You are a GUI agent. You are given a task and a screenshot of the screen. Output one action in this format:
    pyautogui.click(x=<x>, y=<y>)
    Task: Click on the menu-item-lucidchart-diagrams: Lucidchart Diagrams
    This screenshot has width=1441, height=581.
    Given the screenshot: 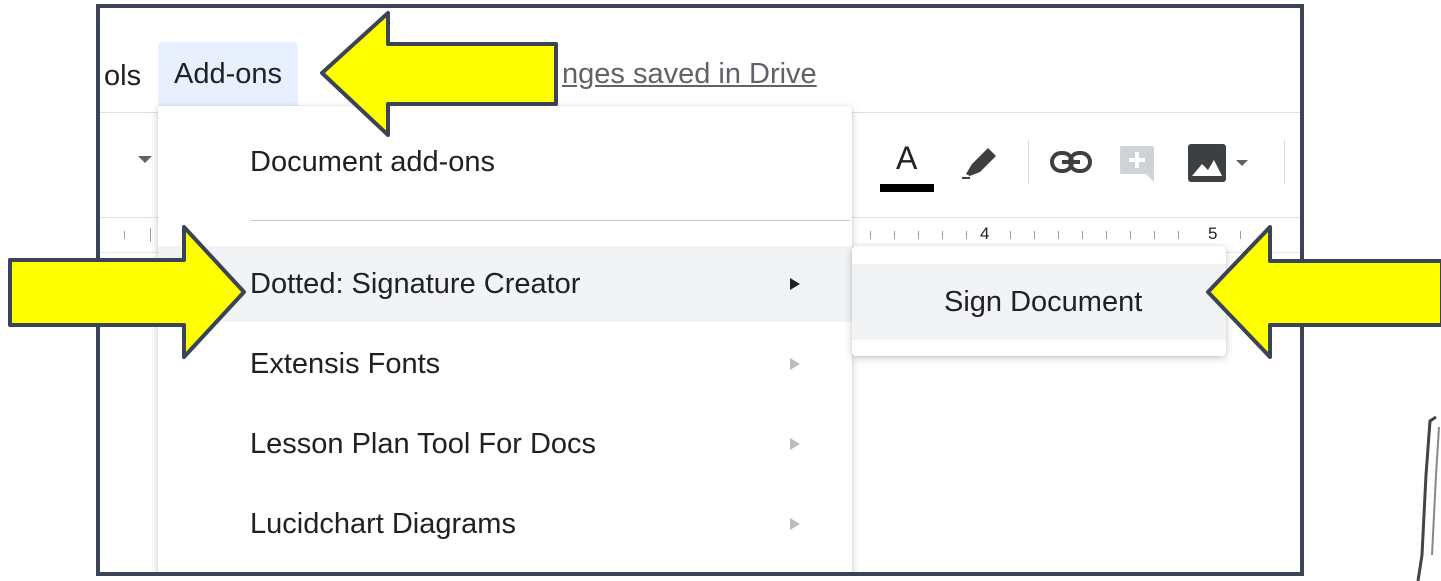 What is the action you would take?
    pyautogui.click(x=505, y=524)
    